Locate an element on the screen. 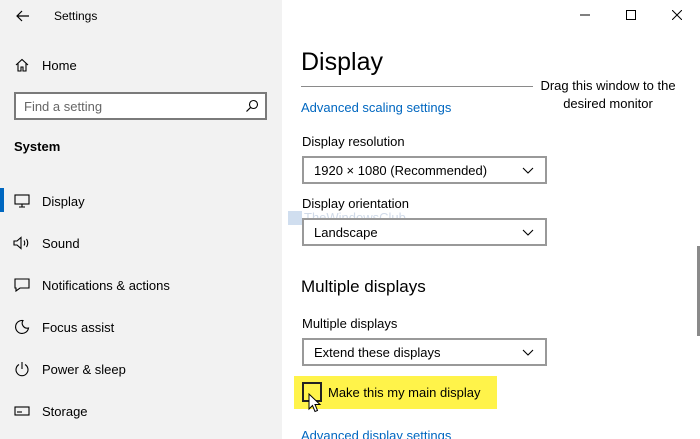 The height and width of the screenshot is (439, 700). sidebar-item-notifications: Notifications & actions is located at coordinates (141, 285).